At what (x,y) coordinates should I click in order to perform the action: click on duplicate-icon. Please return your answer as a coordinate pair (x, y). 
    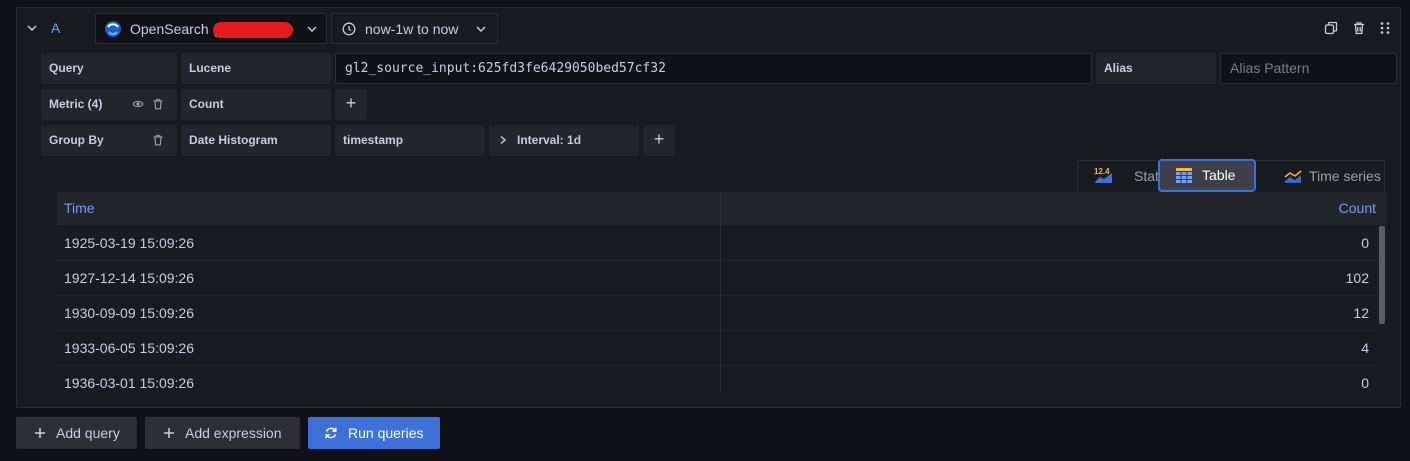
    Looking at the image, I should click on (1331, 28).